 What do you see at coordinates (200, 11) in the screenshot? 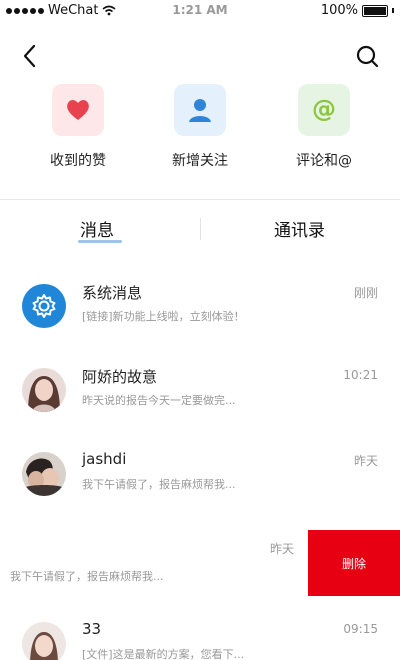
I see `status-bar: WeChat 1:21 AM 100%` at bounding box center [200, 11].